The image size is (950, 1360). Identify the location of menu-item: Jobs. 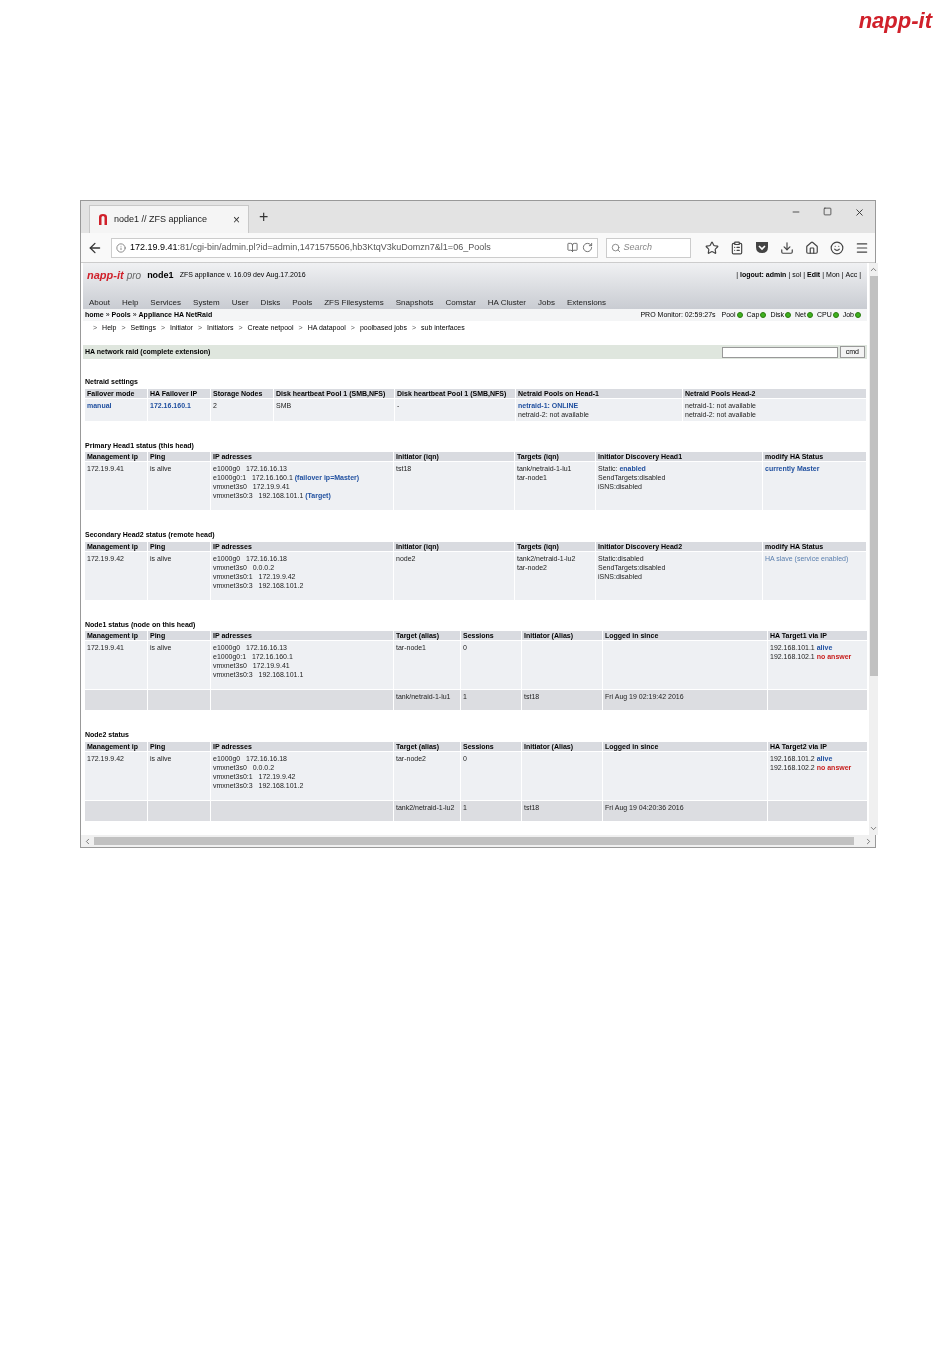
(546, 302).